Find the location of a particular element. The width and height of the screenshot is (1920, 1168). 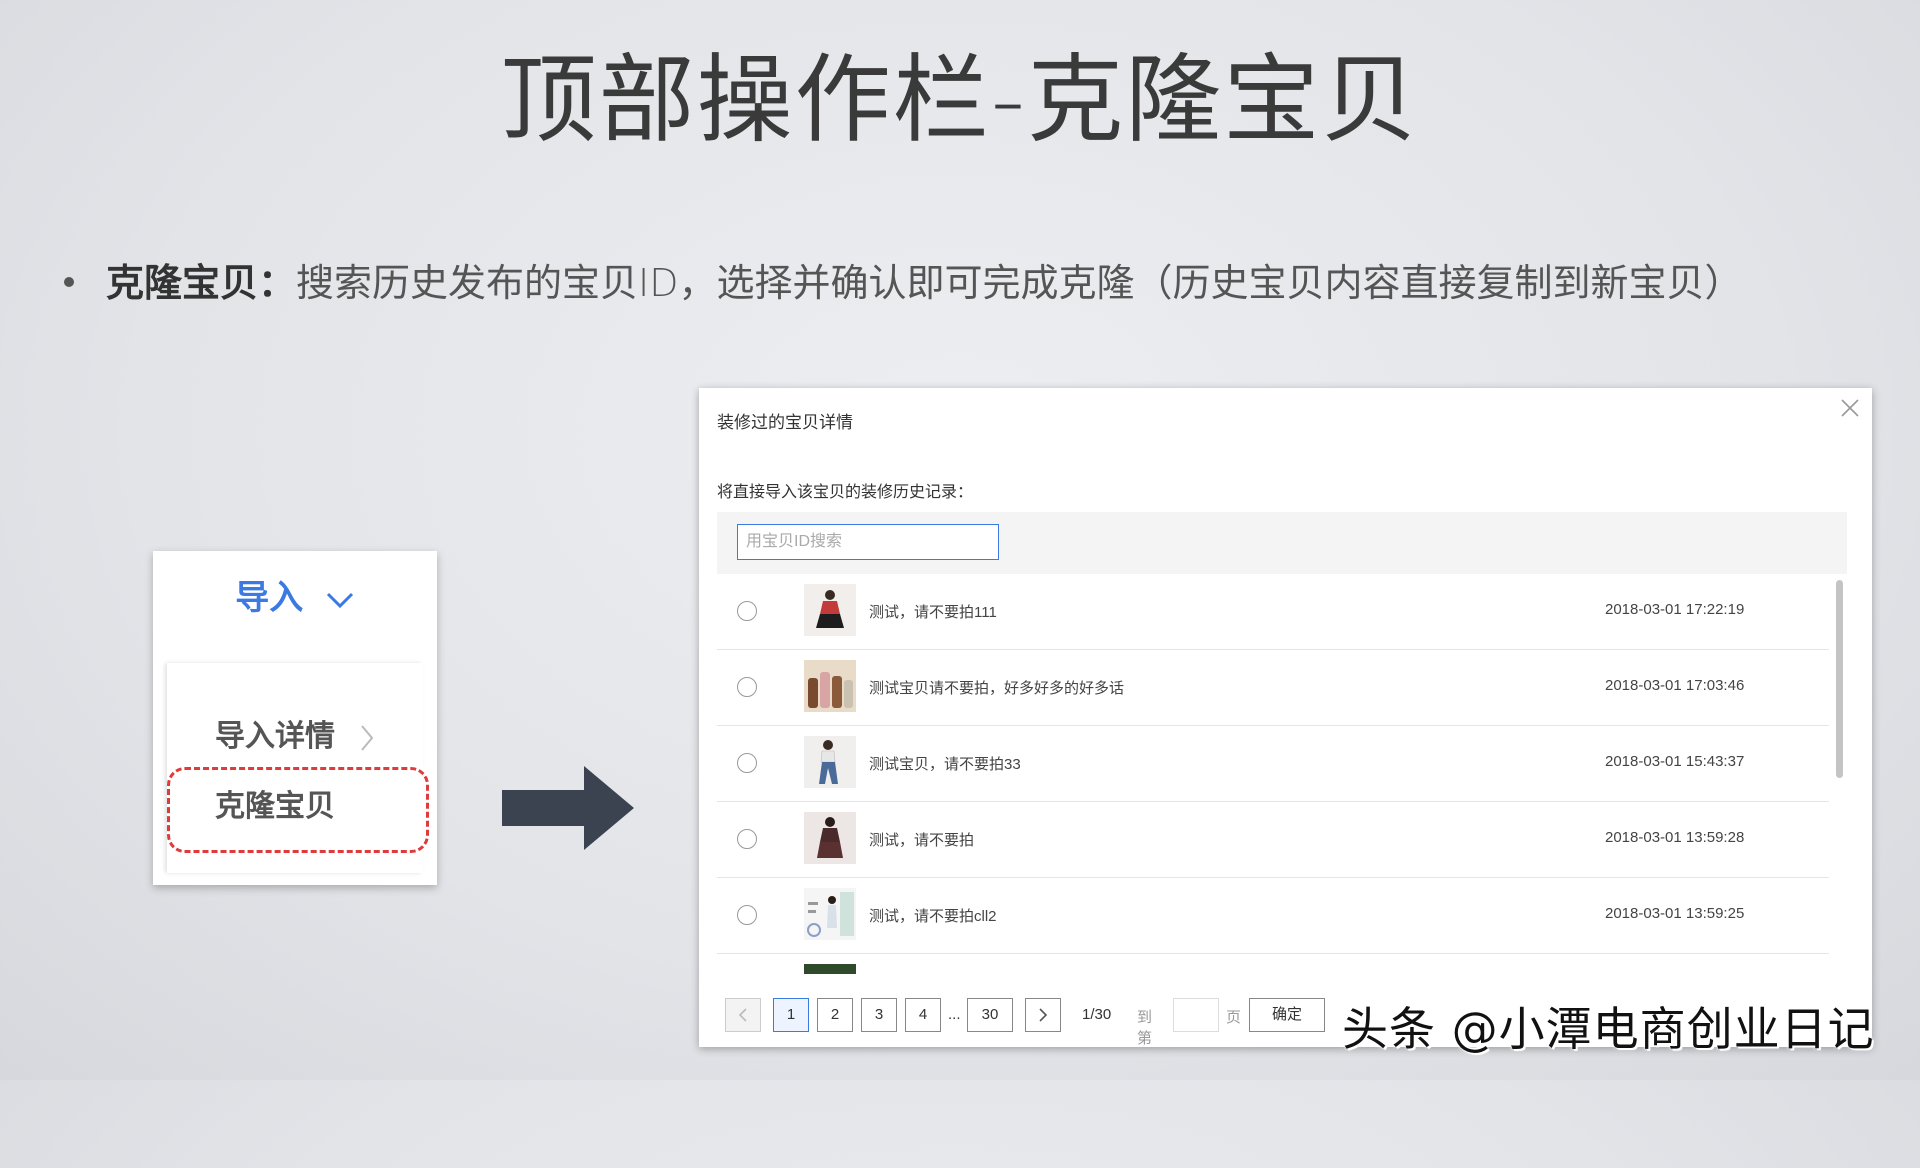

list-item: 测试宝贝请不要拍，好多好多的好多话 2018-03-01 17:03:46 is located at coordinates (1273, 688).